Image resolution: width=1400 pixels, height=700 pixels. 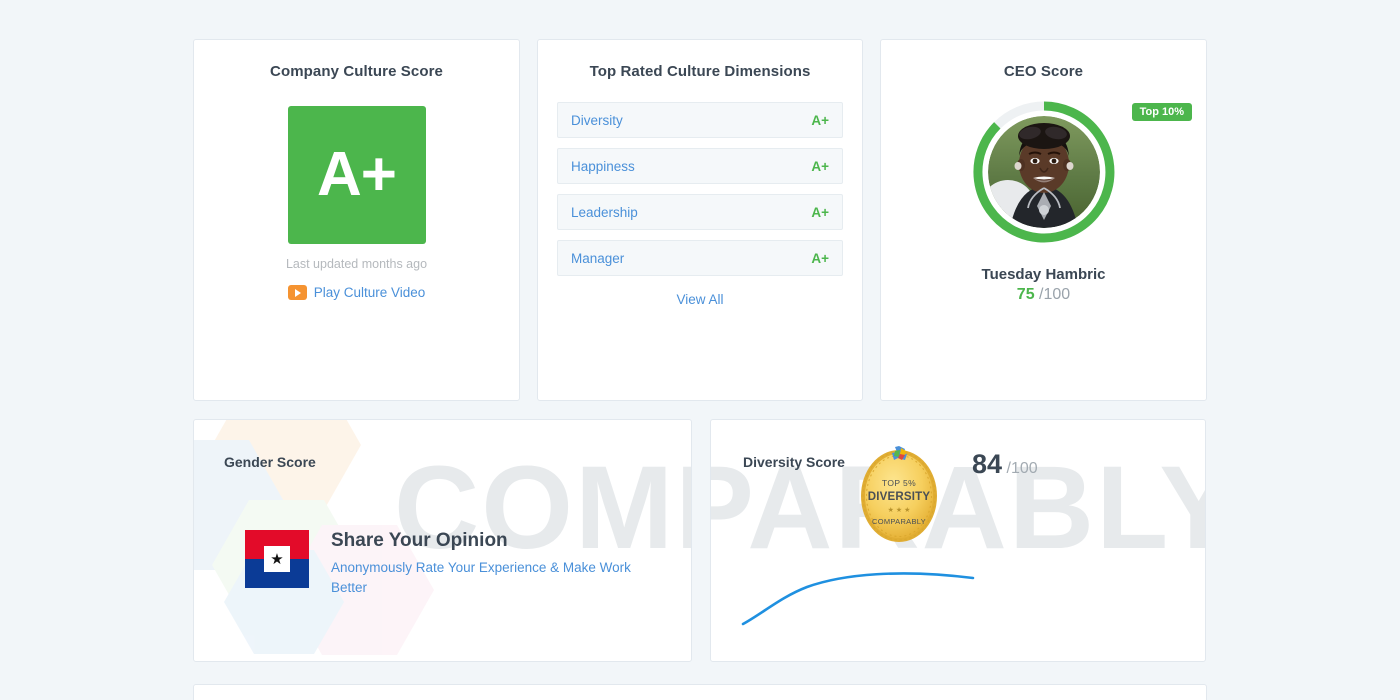 I want to click on star-icon: ★, so click(x=277, y=559).